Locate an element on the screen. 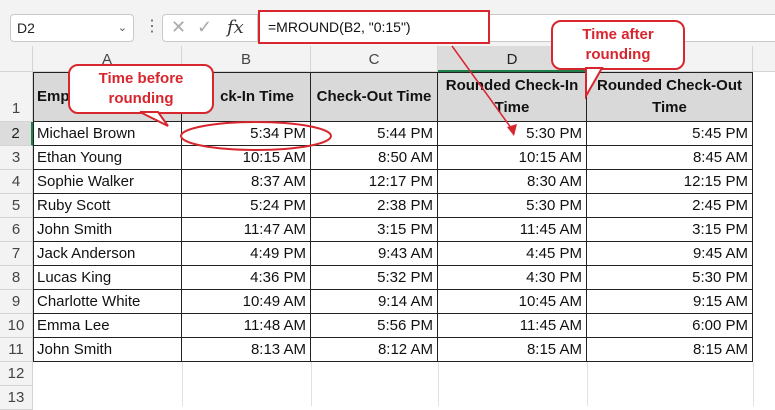 The width and height of the screenshot is (775, 410). cancel-icon: ✕ is located at coordinates (178, 27).